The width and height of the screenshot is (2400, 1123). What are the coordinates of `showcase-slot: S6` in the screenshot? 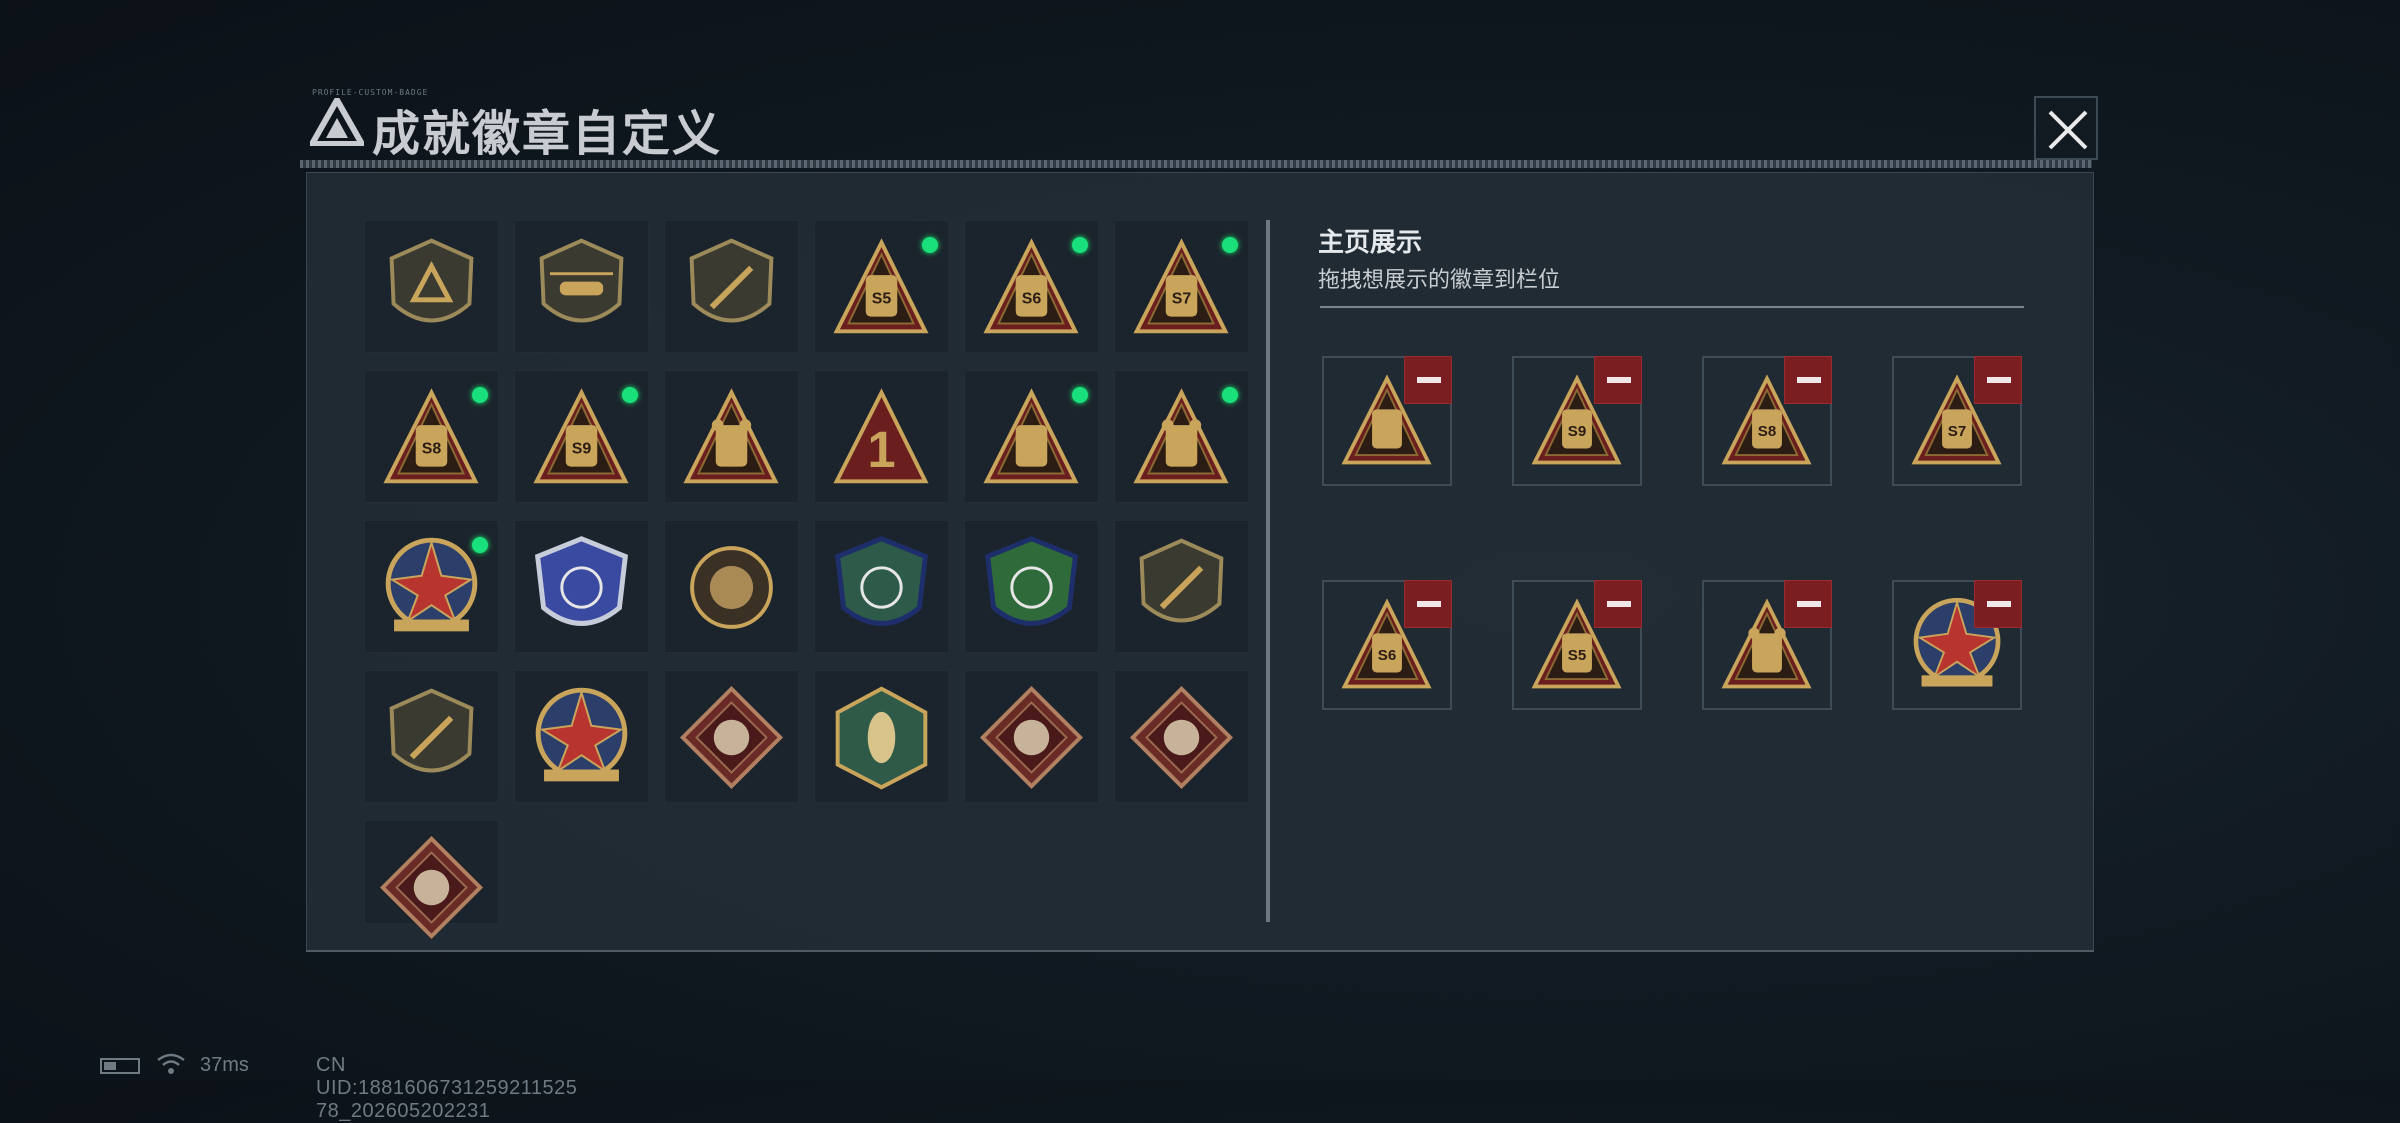 It's located at (1387, 645).